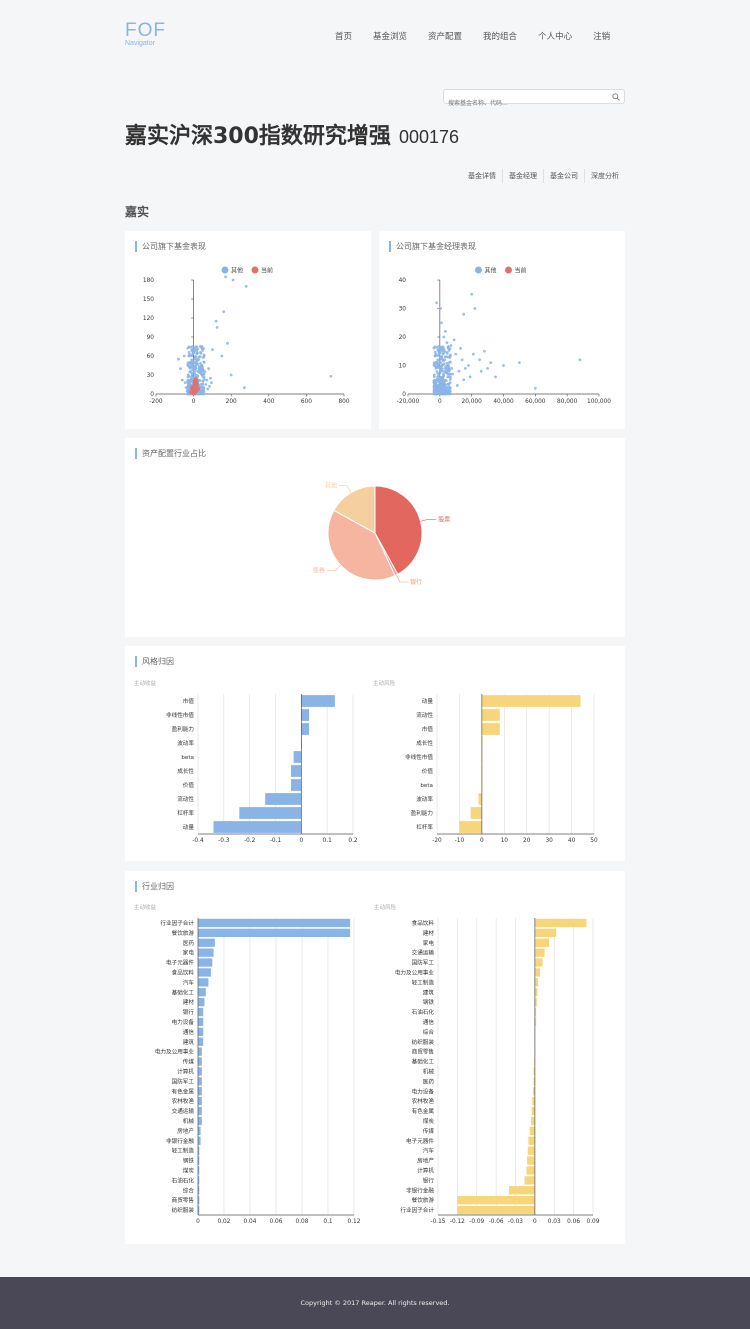 This screenshot has width=750, height=1329. What do you see at coordinates (423, 1052) in the screenshot?
I see `category-label: 商贸零售` at bounding box center [423, 1052].